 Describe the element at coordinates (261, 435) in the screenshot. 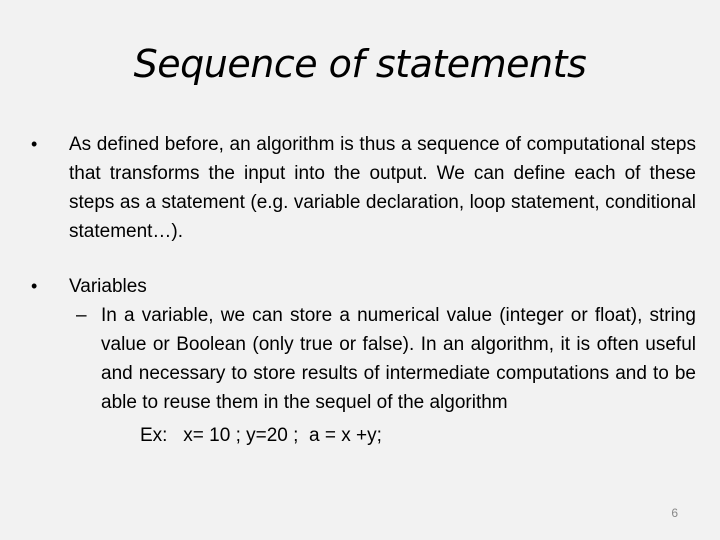

I see `code-example: Ex: x= 10 ; y=20 ; a = x +y;` at that location.